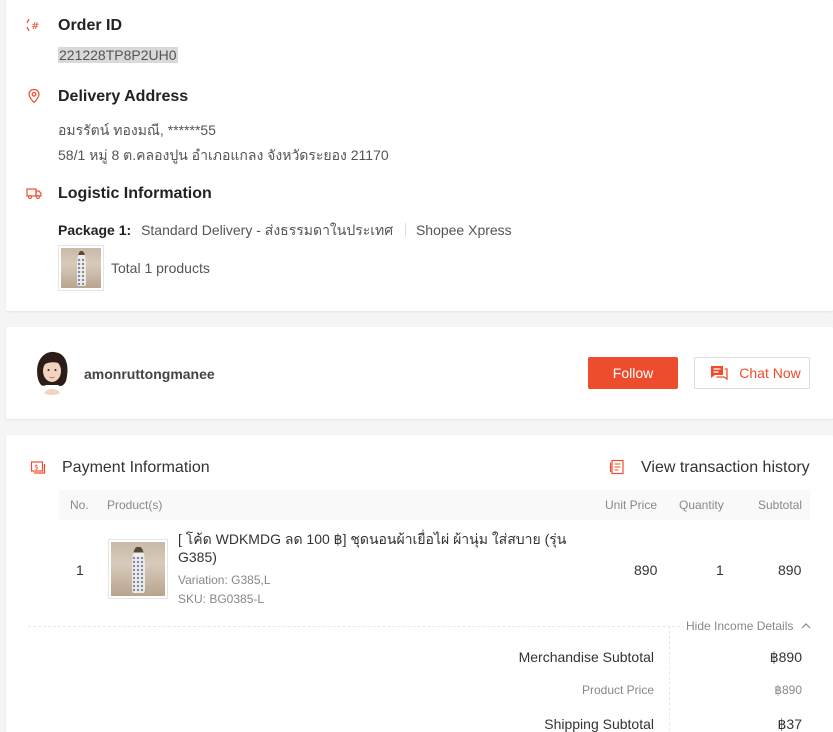 The height and width of the screenshot is (732, 833). I want to click on buyer-username: amonruttongmanee, so click(149, 374).